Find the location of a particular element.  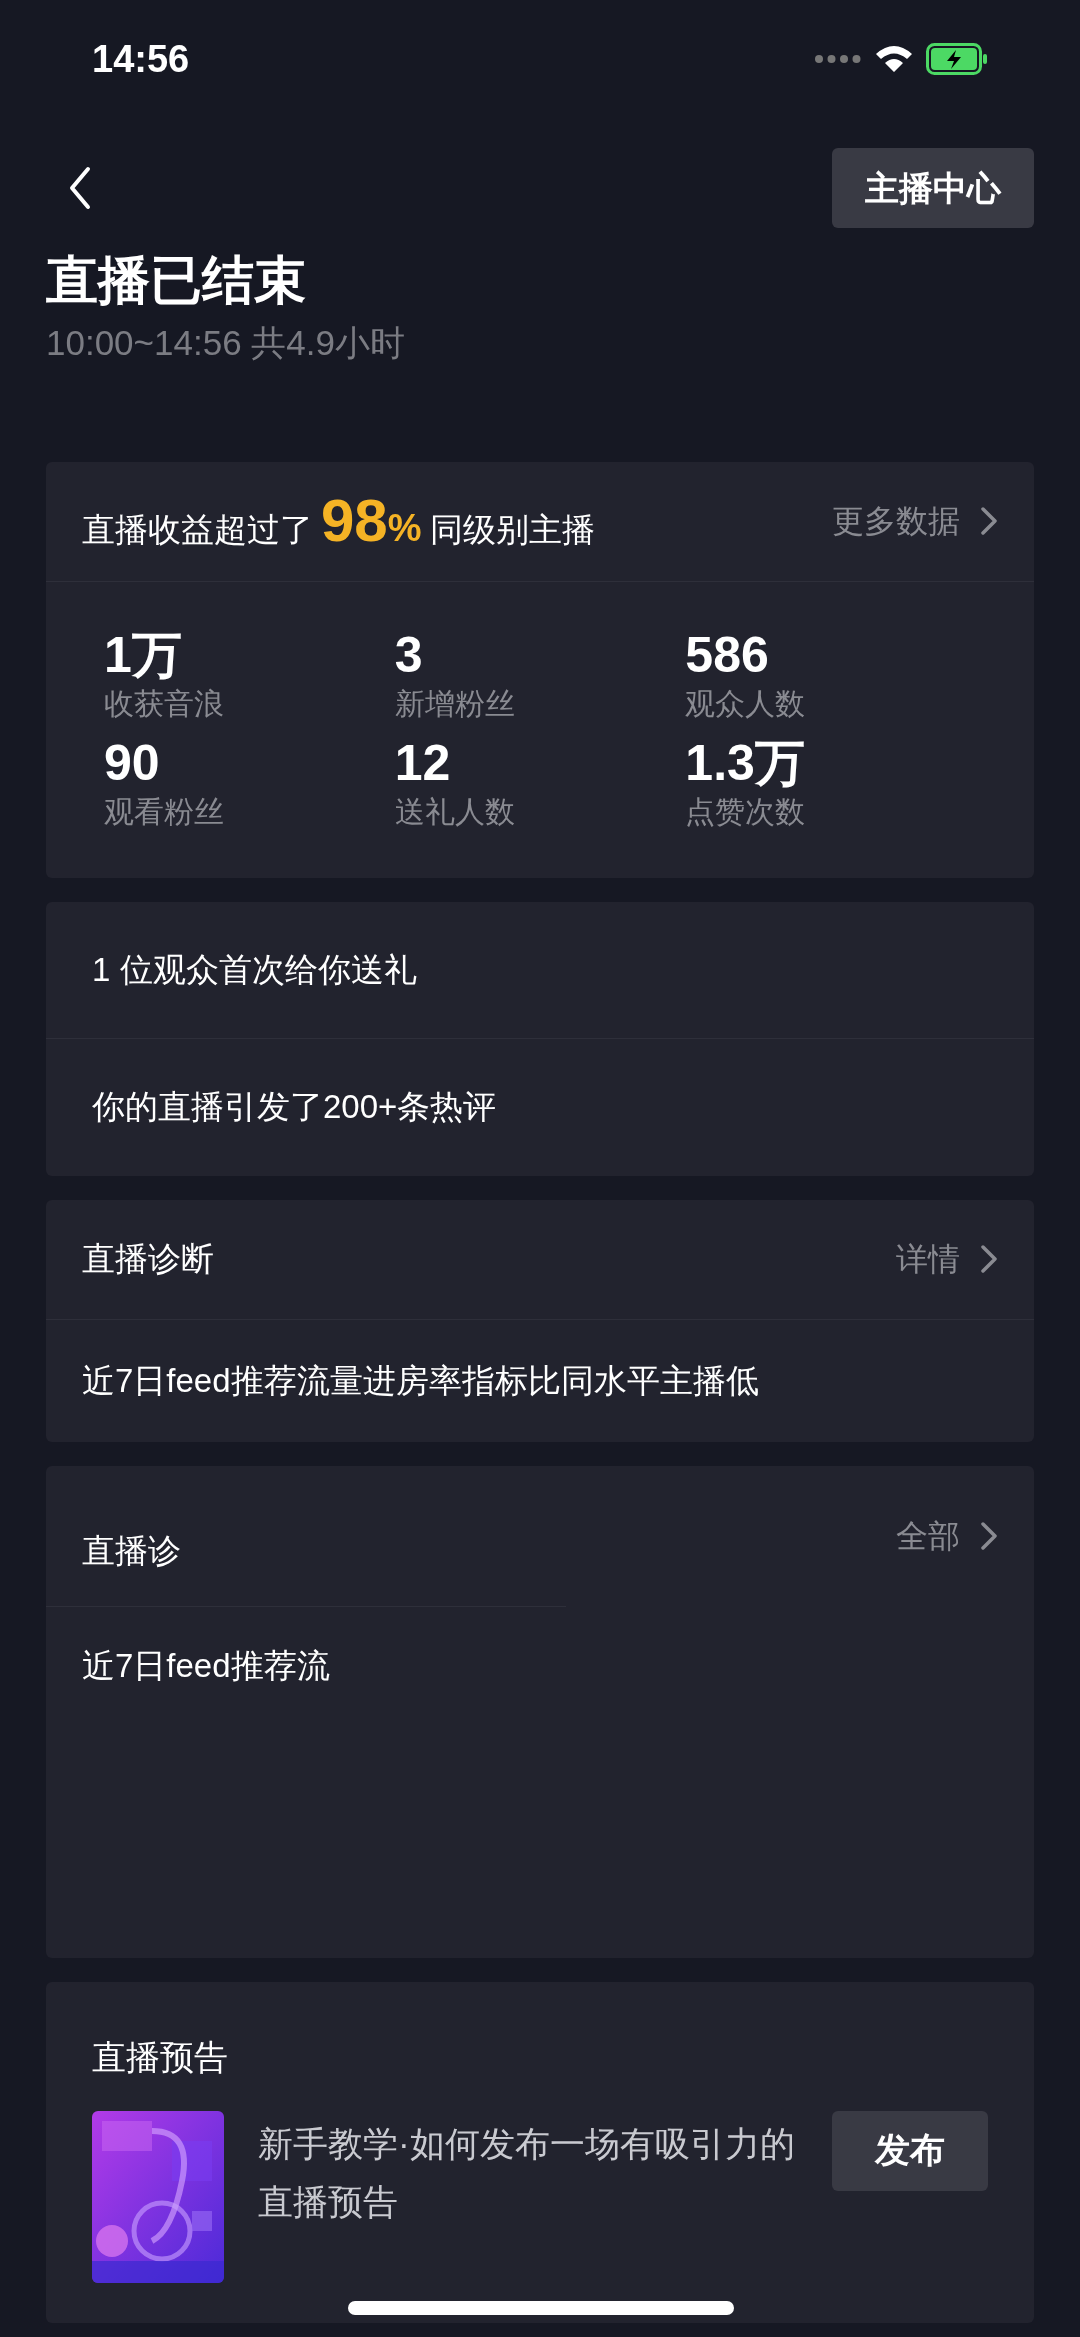

highlight-text: 1 位观众首次给你送礼 is located at coordinates (254, 969).